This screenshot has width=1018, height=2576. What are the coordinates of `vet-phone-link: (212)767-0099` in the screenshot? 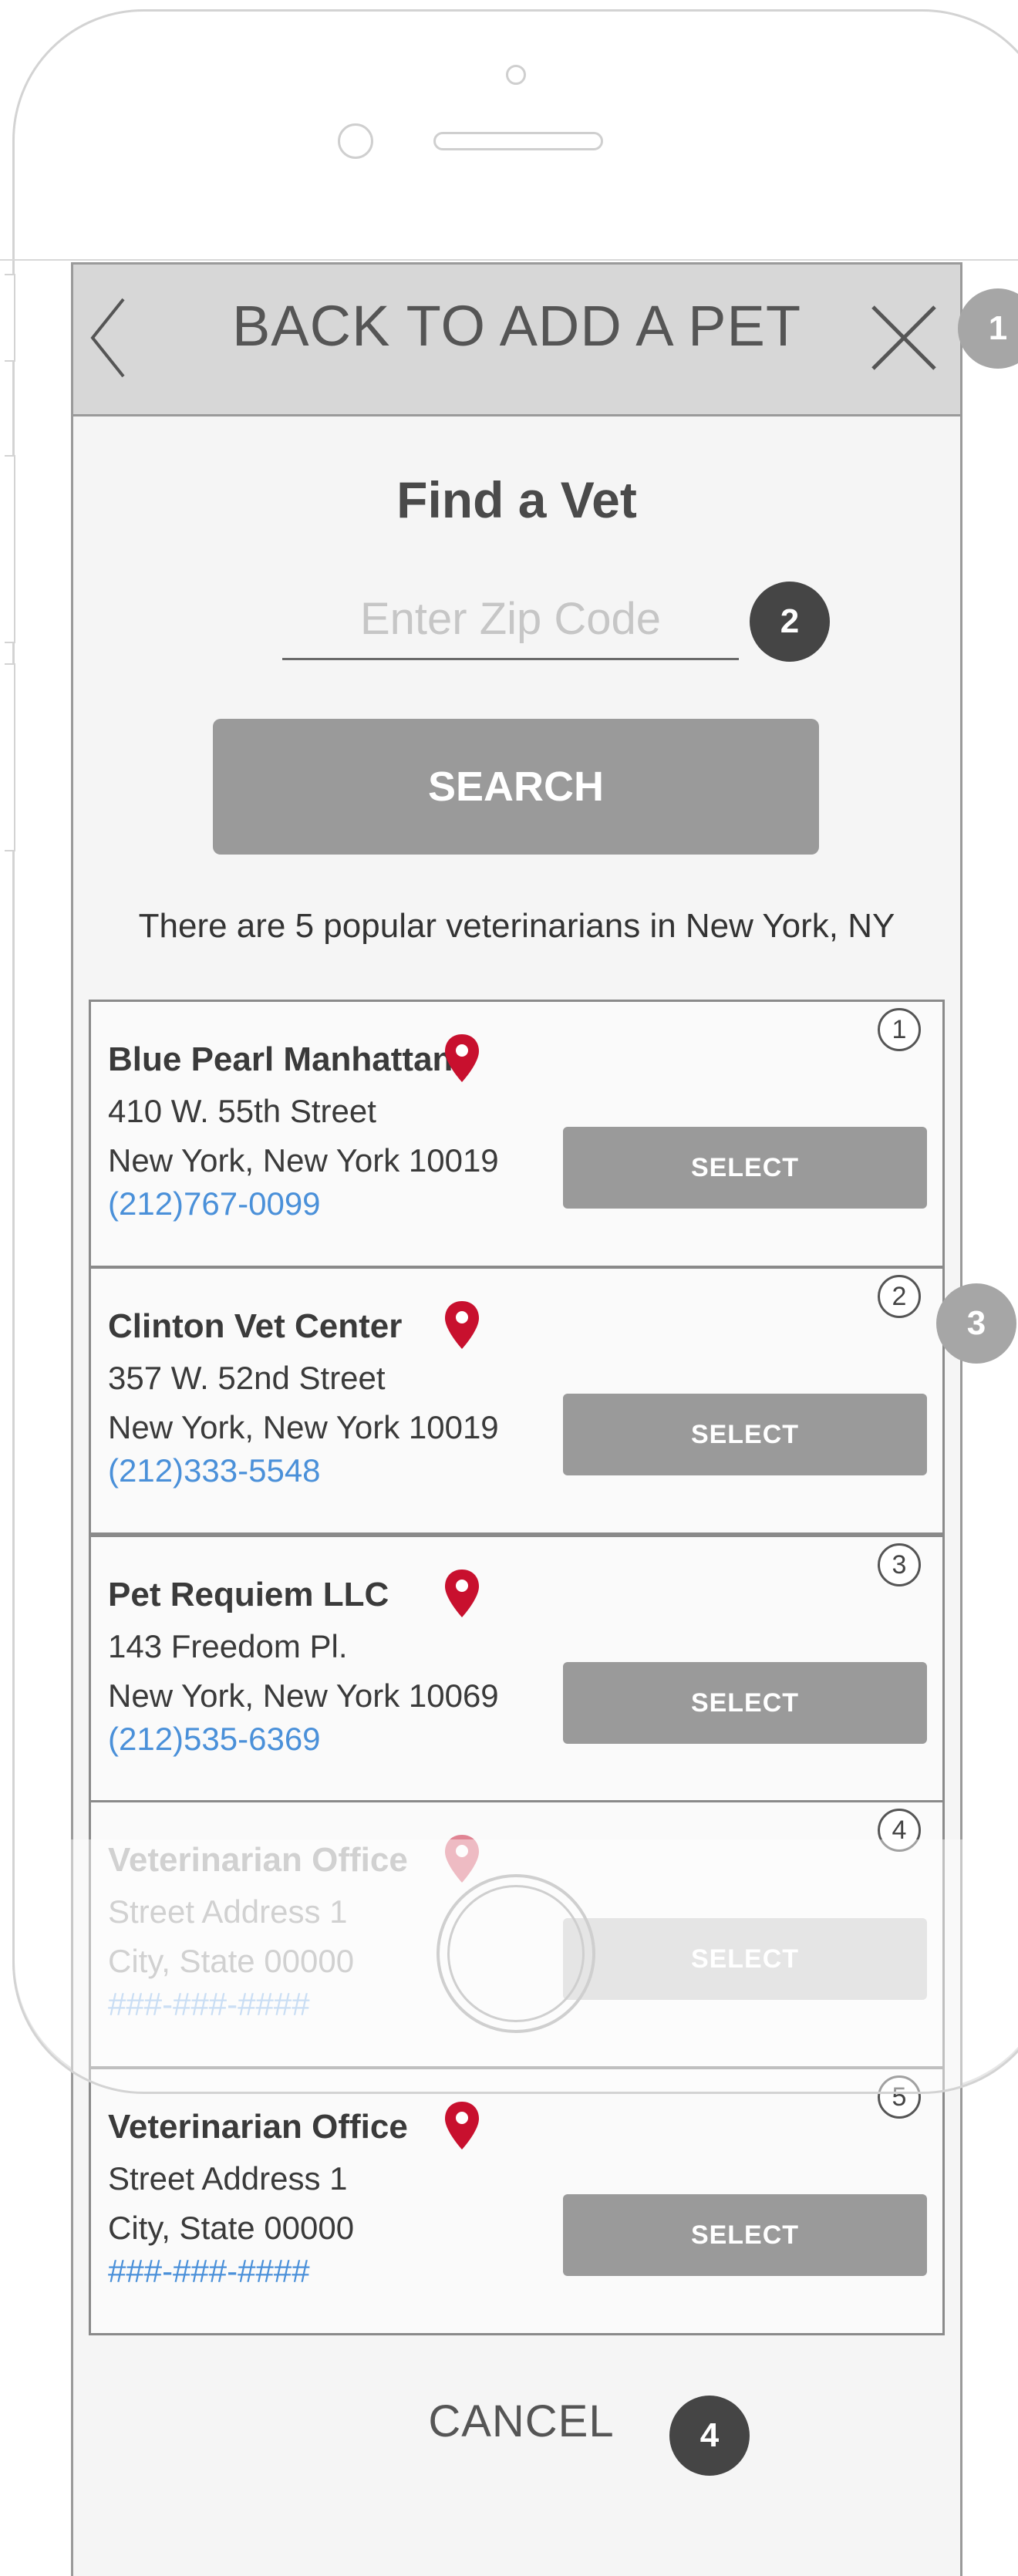 It's located at (214, 1203).